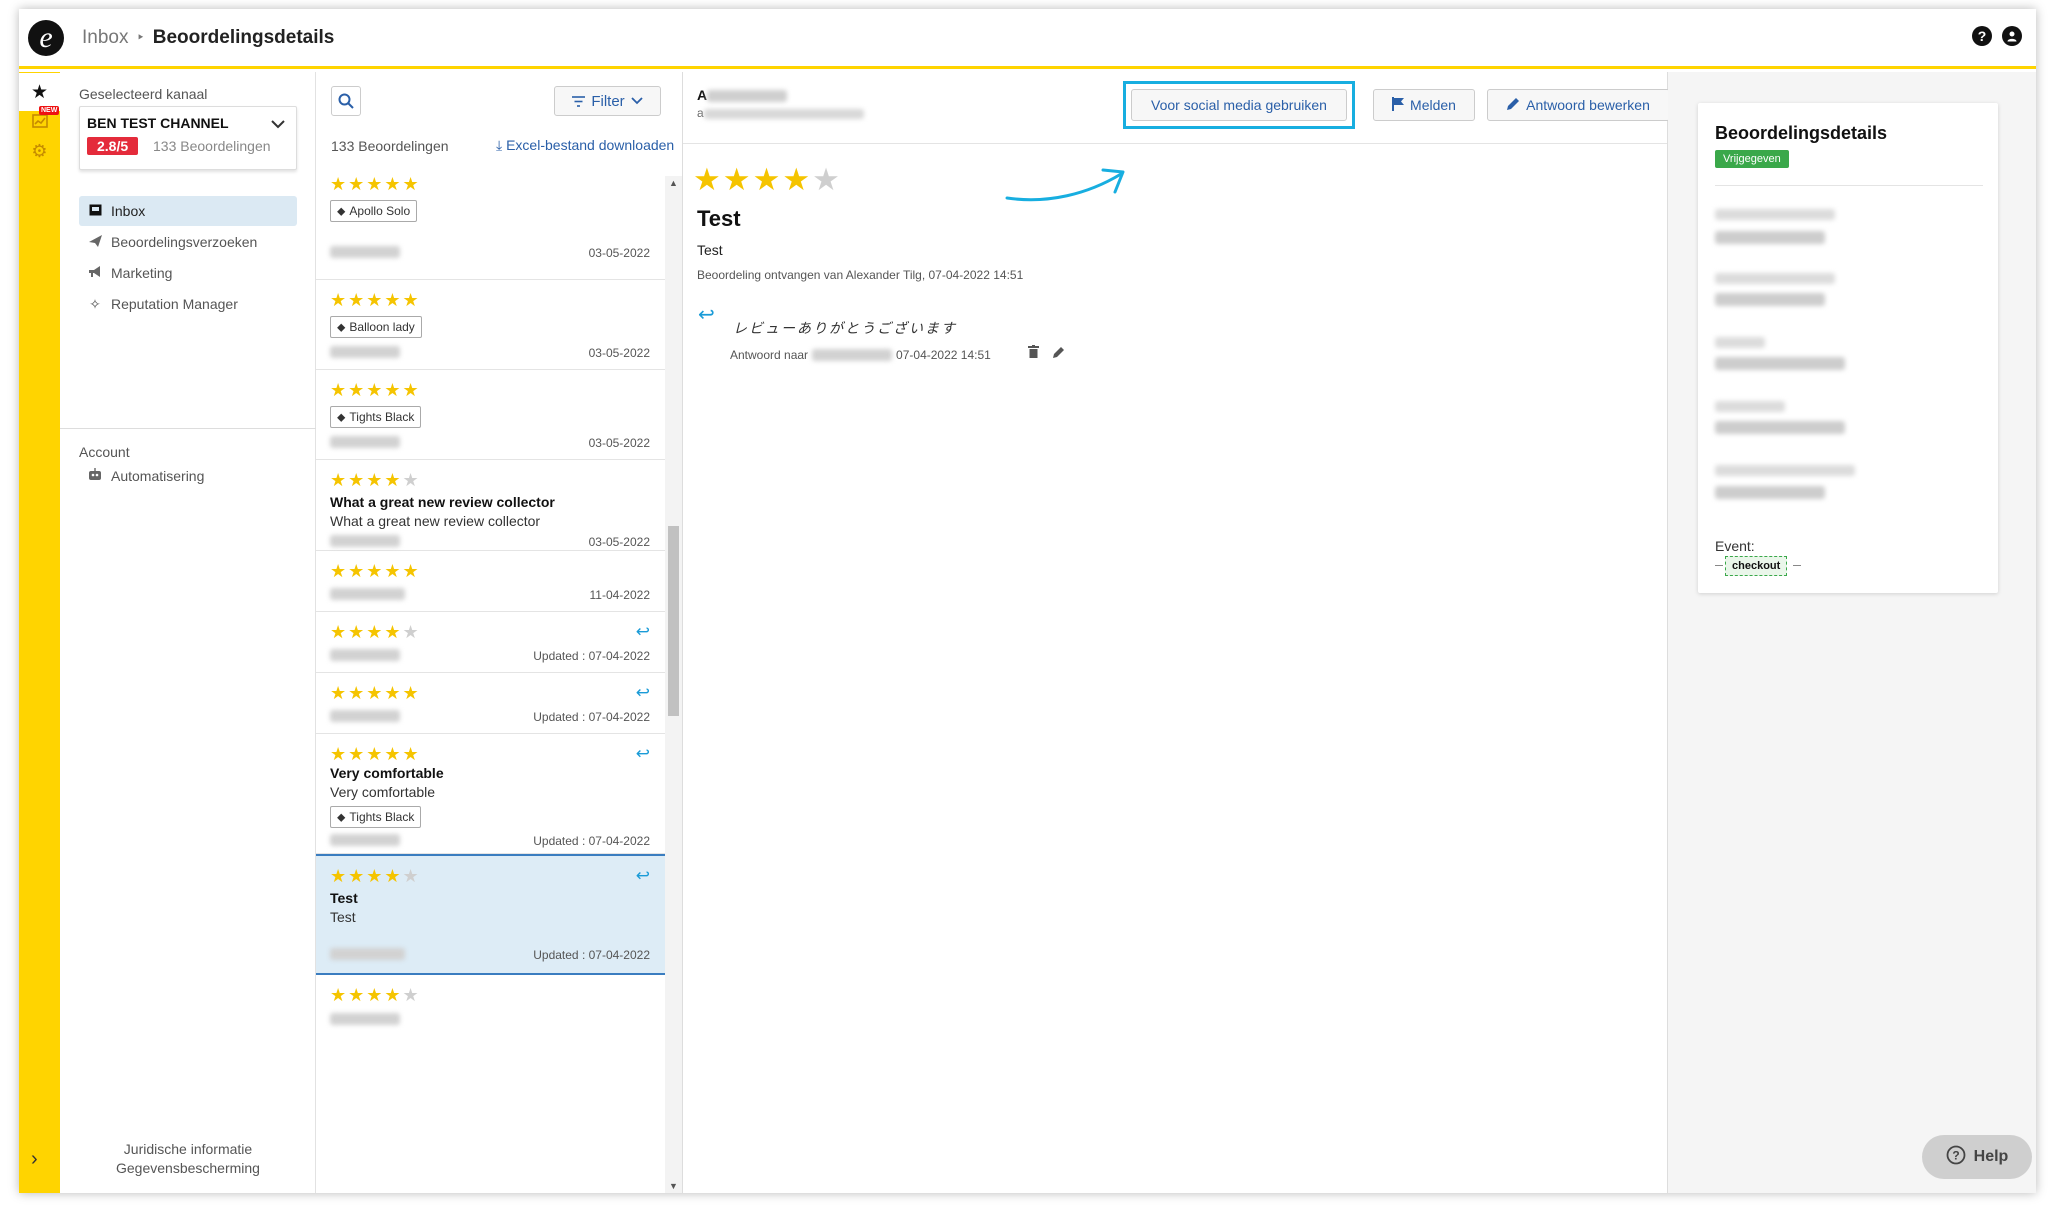 The height and width of the screenshot is (1222, 2055). What do you see at coordinates (1849, 185) in the screenshot?
I see `details-divider` at bounding box center [1849, 185].